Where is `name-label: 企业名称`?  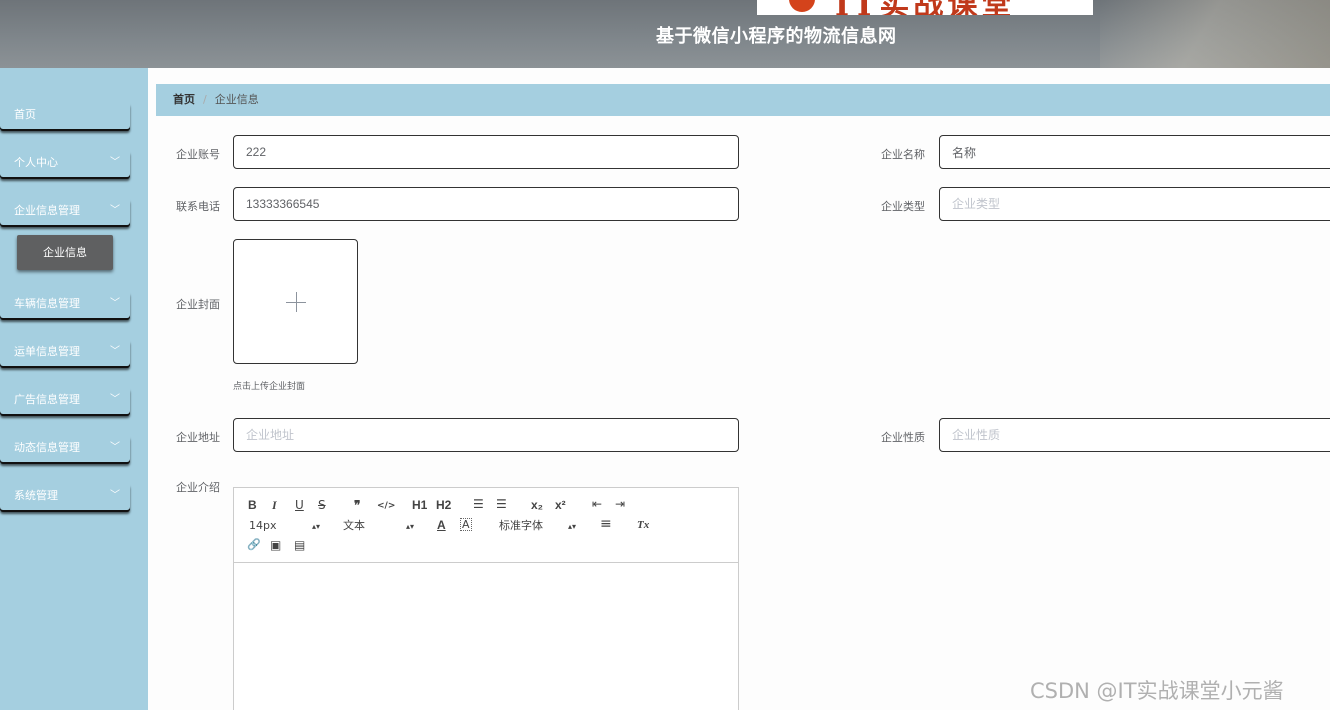 name-label: 企业名称 is located at coordinates (903, 154).